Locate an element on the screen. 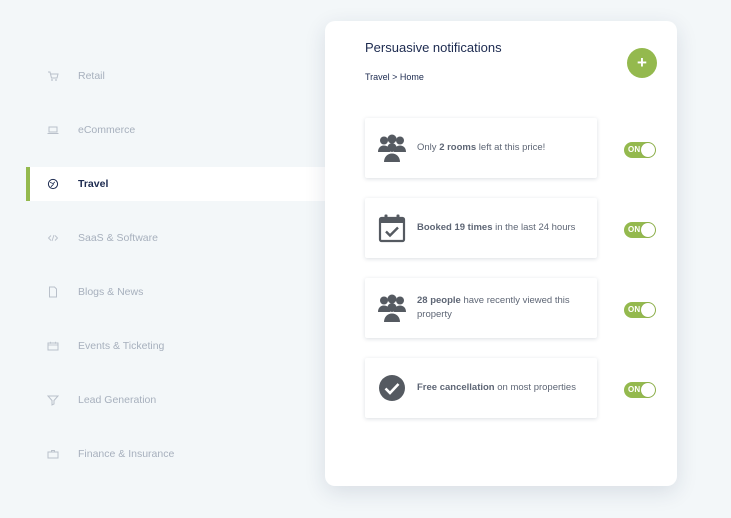 This screenshot has width=731, height=518. sidebar-item-label: Events & Ticketing is located at coordinates (121, 346).